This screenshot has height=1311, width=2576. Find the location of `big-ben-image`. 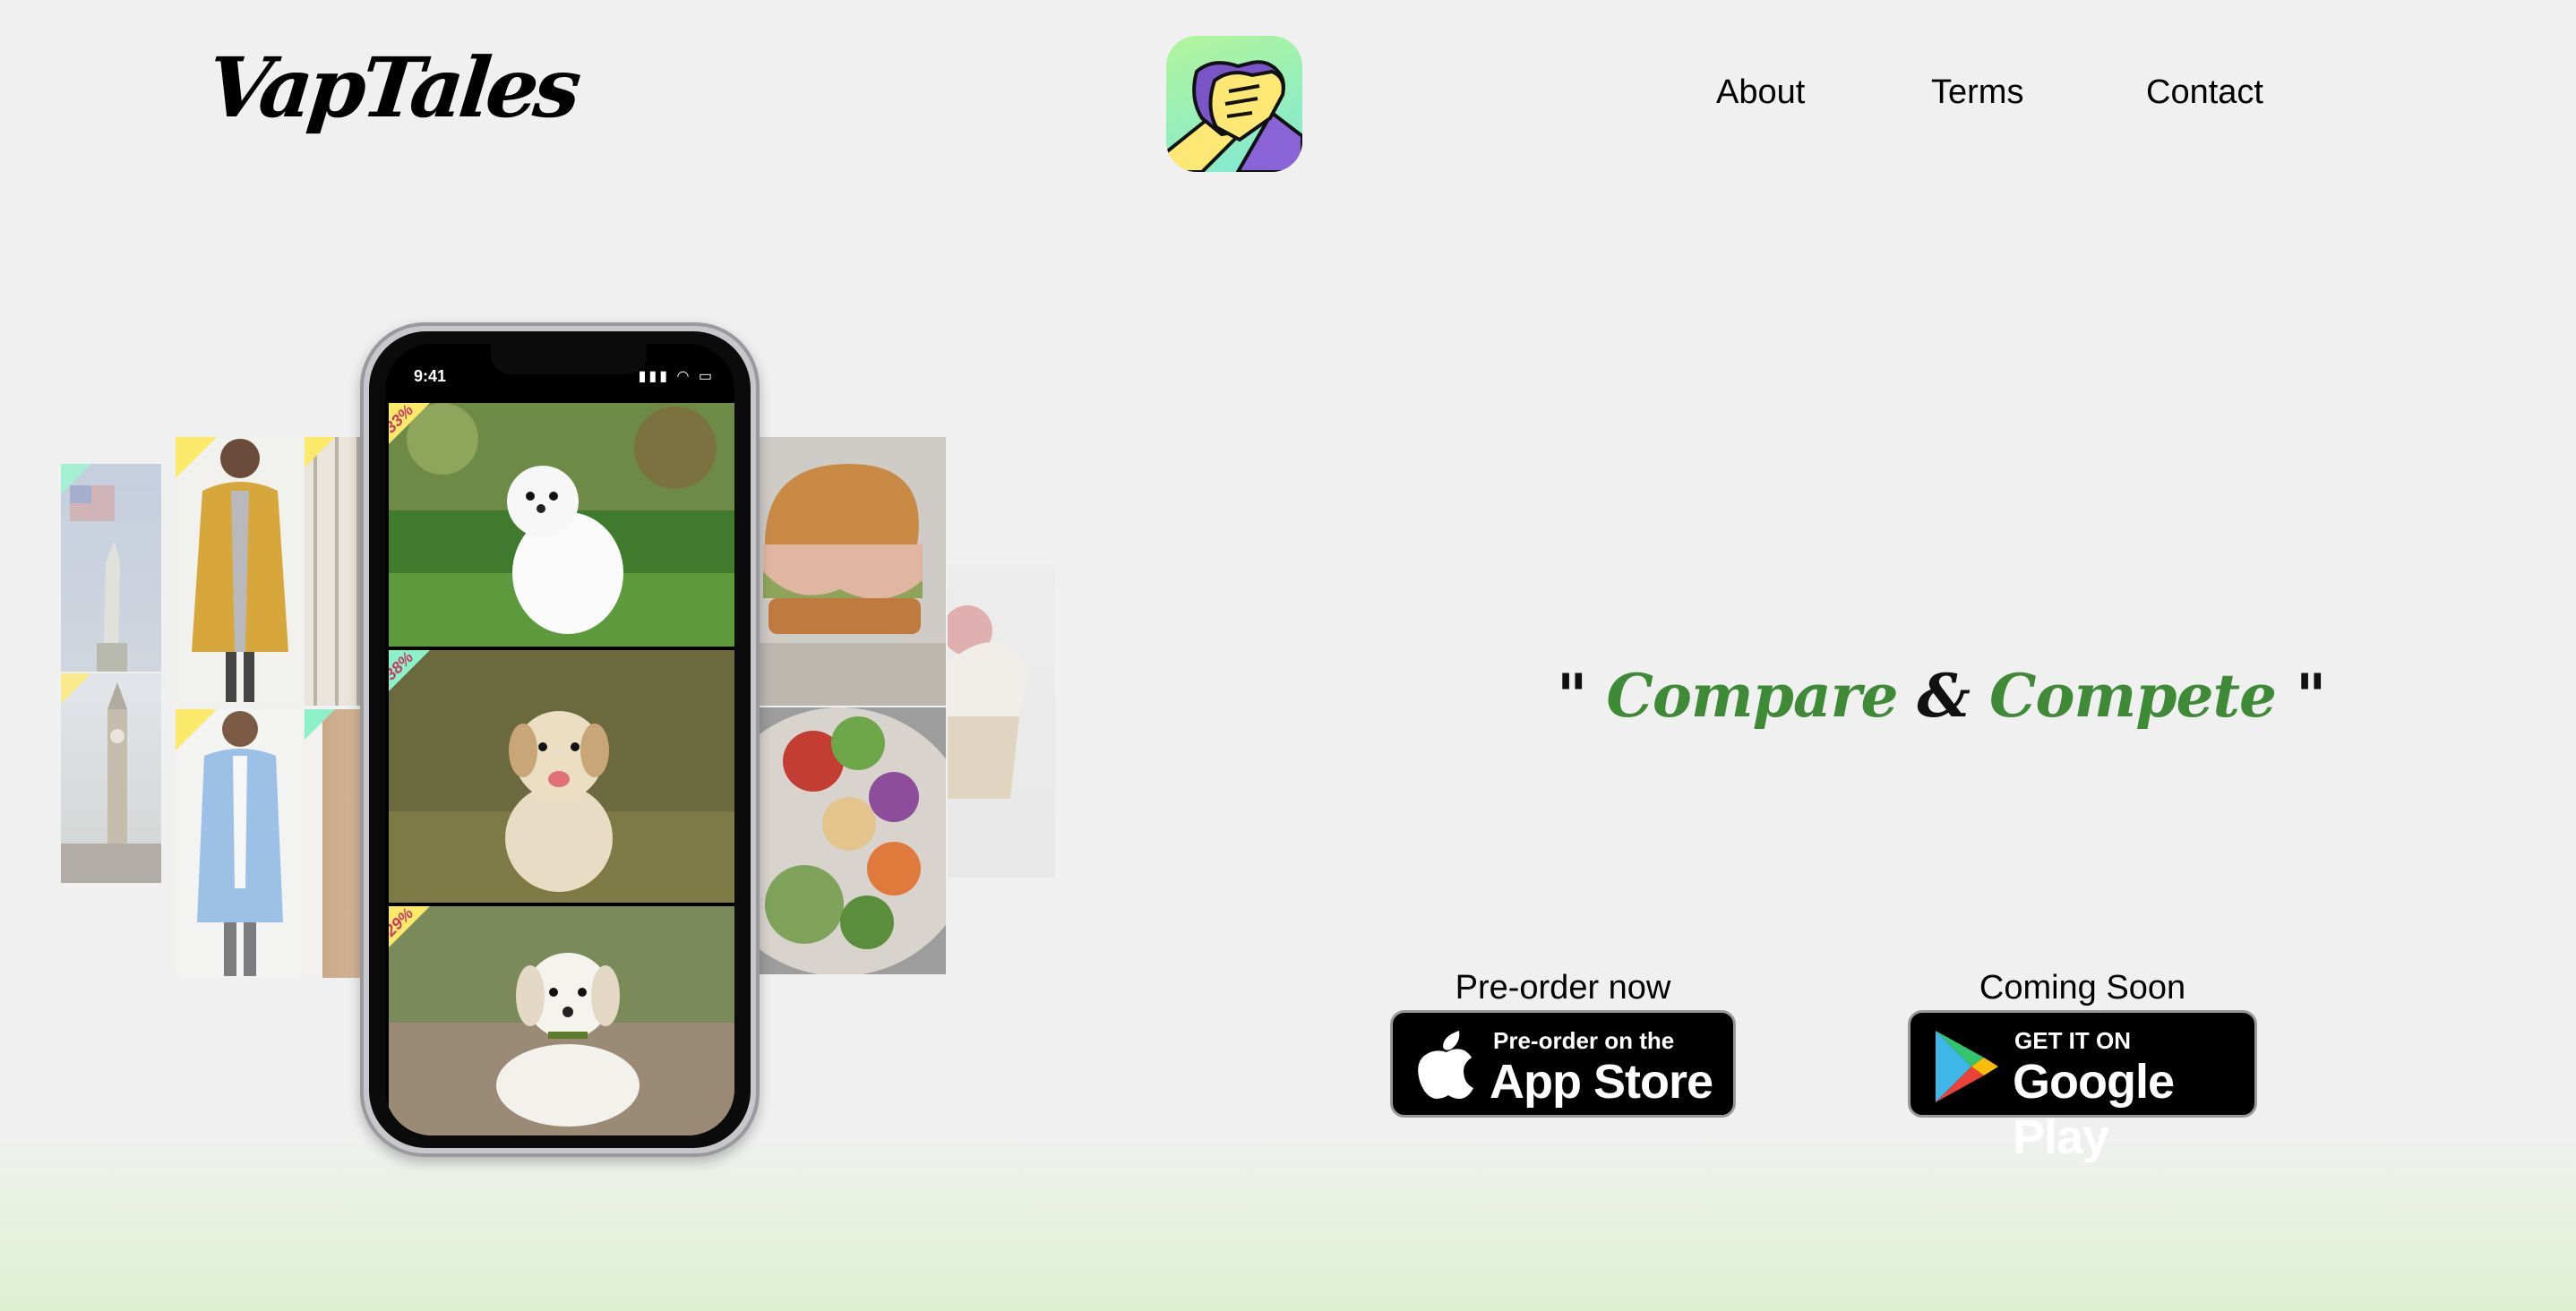

big-ben-image is located at coordinates (111, 782).